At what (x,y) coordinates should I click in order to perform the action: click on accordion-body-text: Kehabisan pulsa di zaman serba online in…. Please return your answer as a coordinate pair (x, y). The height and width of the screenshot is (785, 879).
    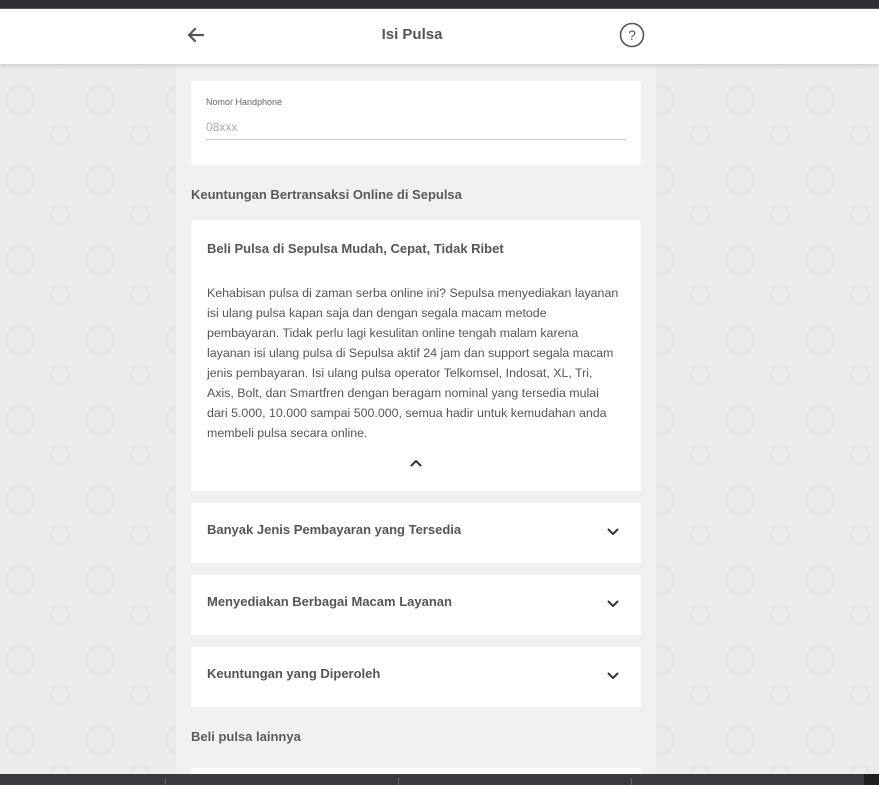
    Looking at the image, I should click on (413, 363).